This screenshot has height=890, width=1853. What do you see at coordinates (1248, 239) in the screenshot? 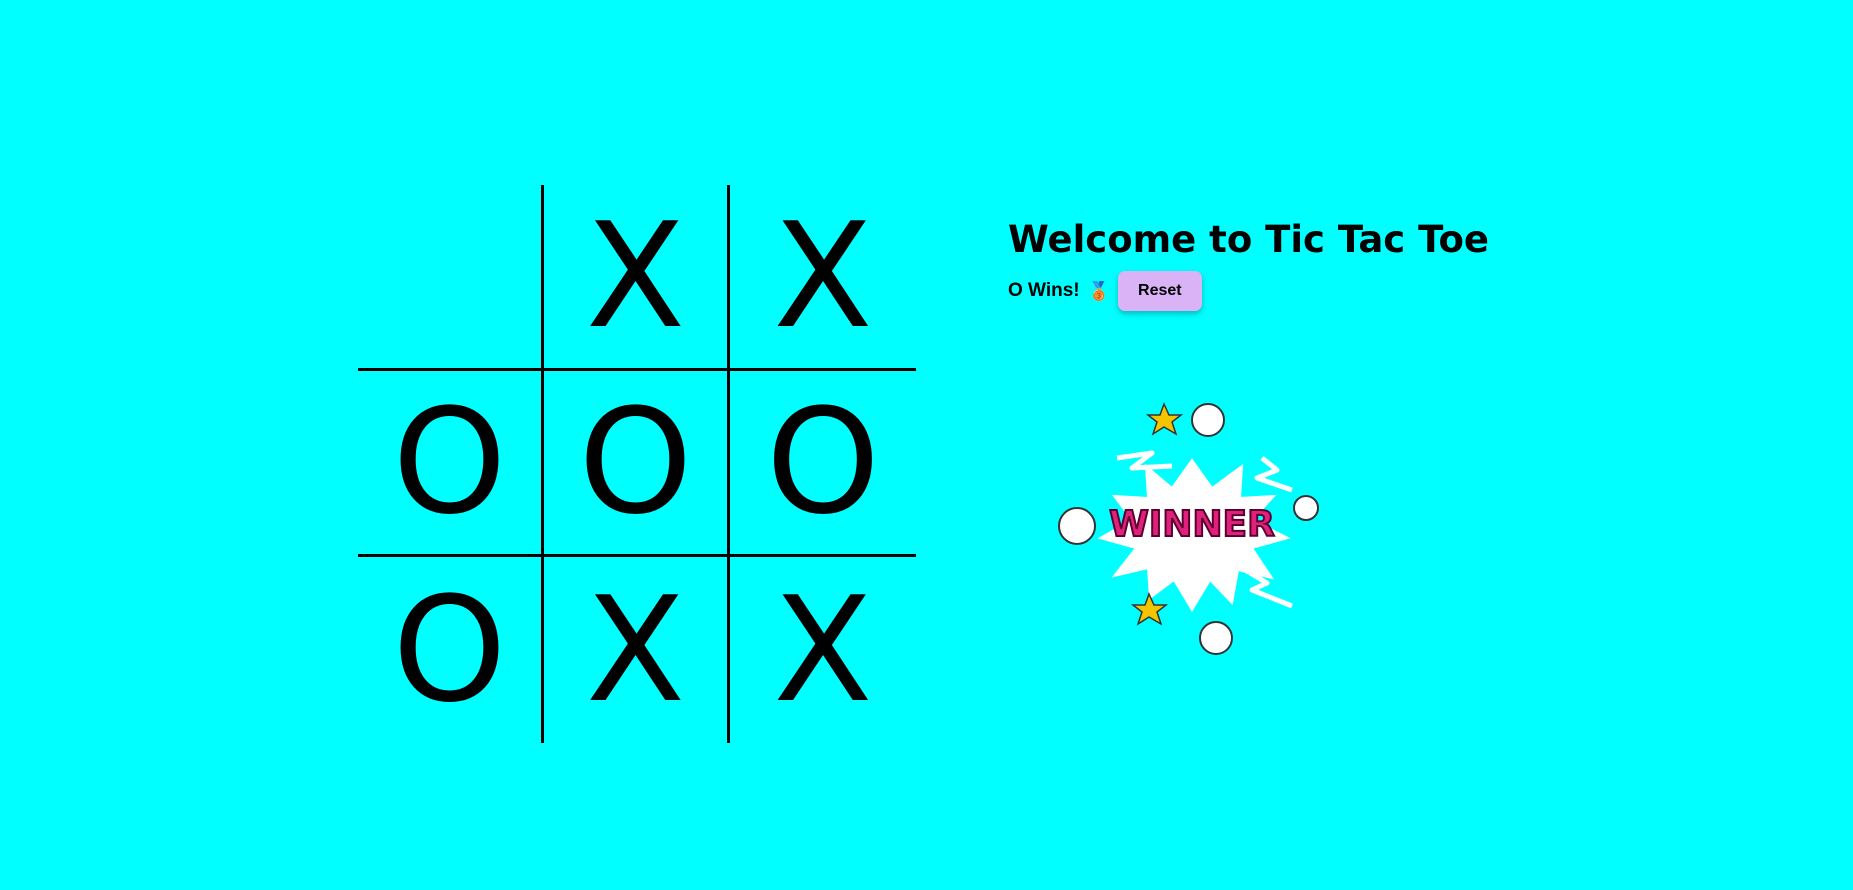
I see `page-title: Welcome to Tic Tac Toe` at bounding box center [1248, 239].